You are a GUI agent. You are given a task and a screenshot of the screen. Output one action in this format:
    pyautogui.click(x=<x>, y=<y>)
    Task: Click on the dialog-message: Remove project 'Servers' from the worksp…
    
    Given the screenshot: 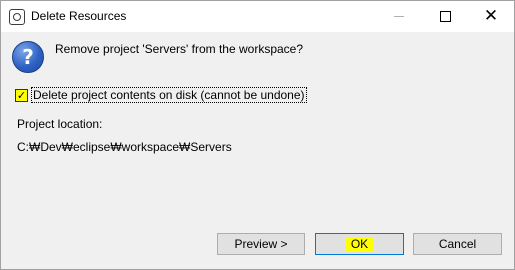 What is the action you would take?
    pyautogui.click(x=179, y=49)
    